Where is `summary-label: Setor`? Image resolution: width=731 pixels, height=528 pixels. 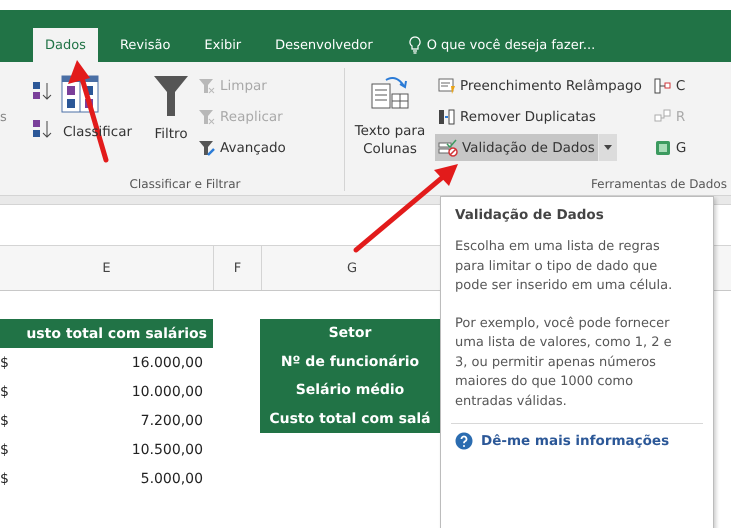 summary-label: Setor is located at coordinates (350, 334).